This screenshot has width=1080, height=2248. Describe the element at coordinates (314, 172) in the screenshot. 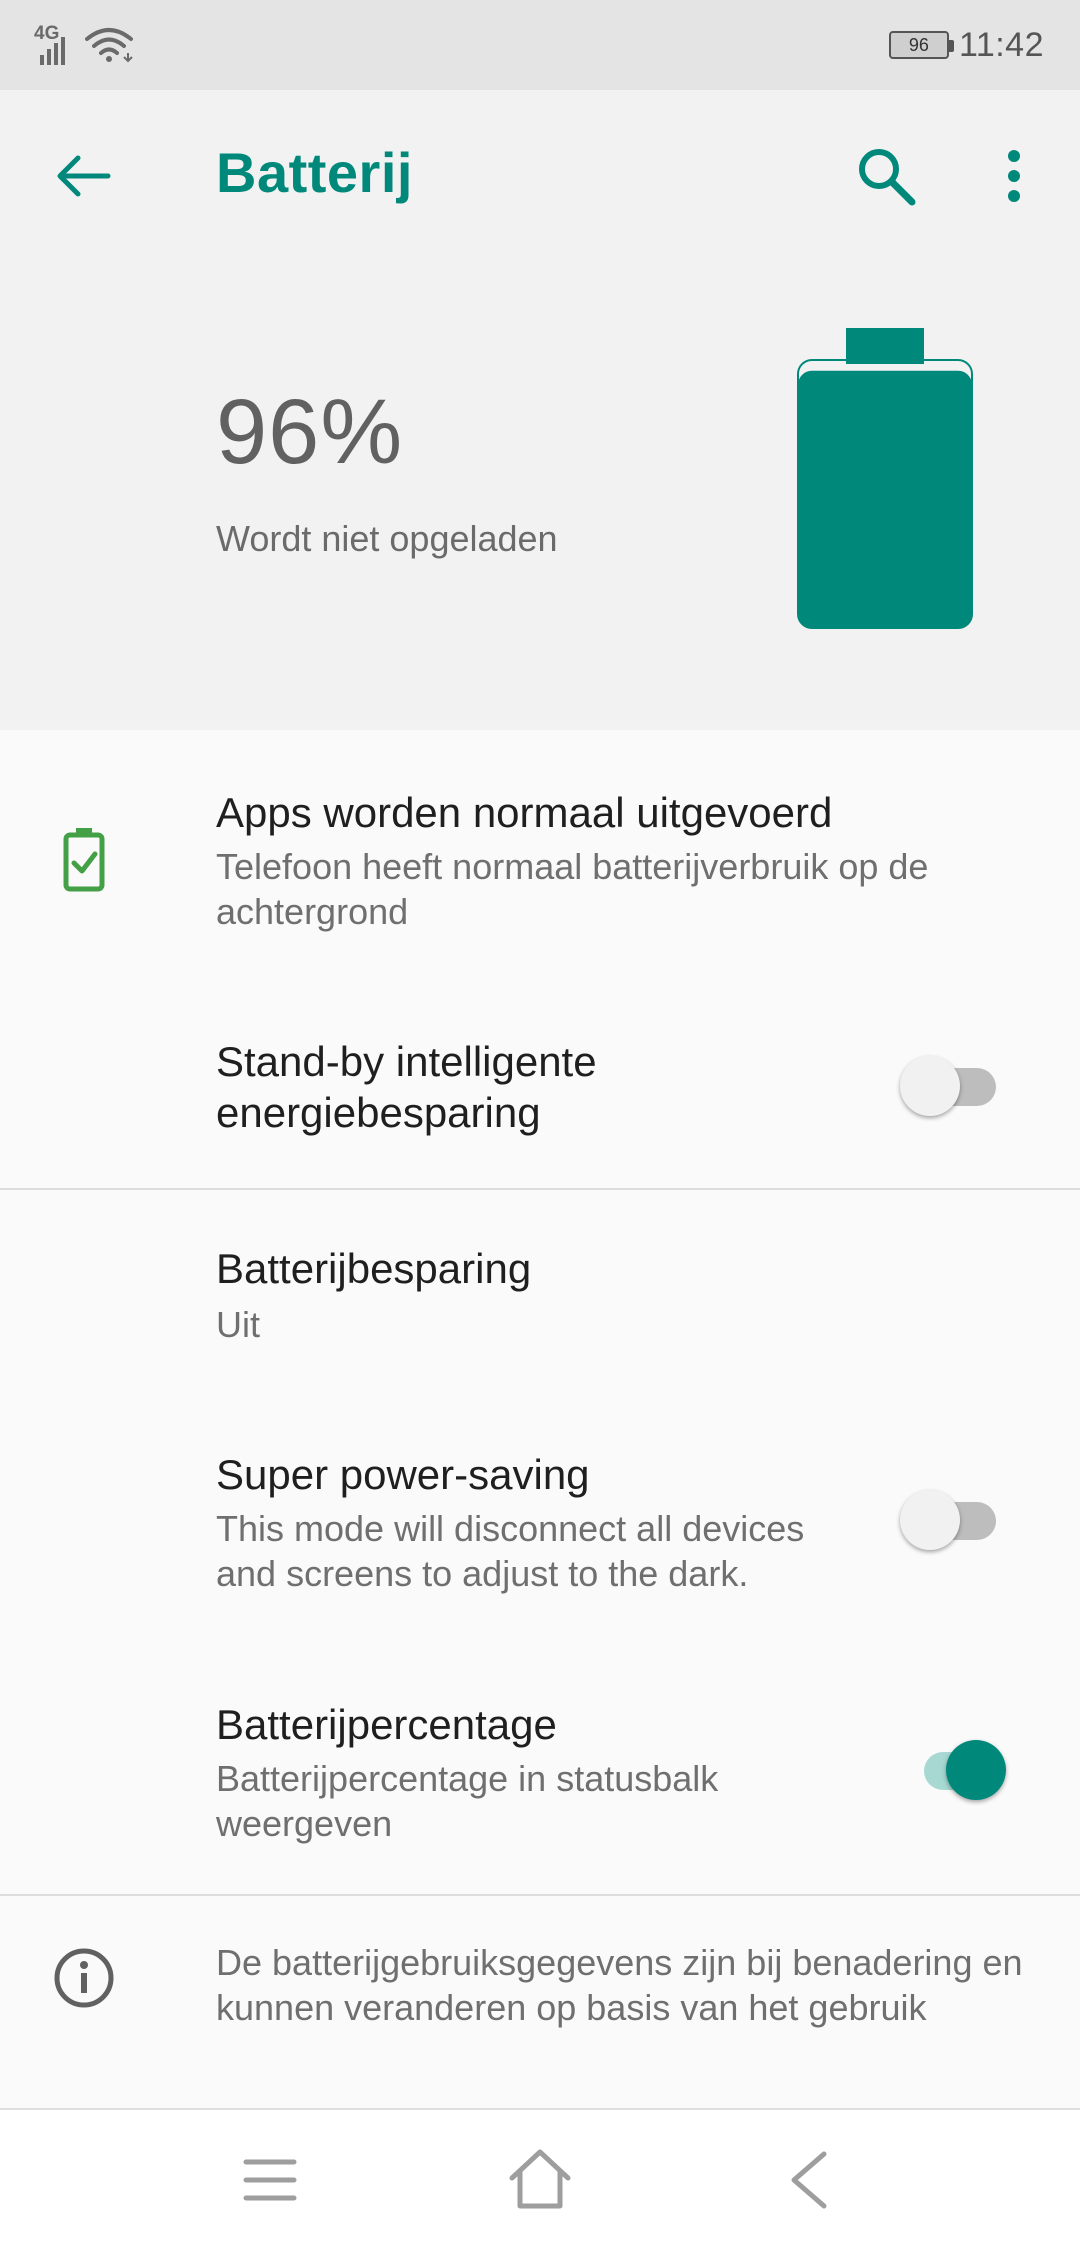

I see `page-title: Batterij` at that location.